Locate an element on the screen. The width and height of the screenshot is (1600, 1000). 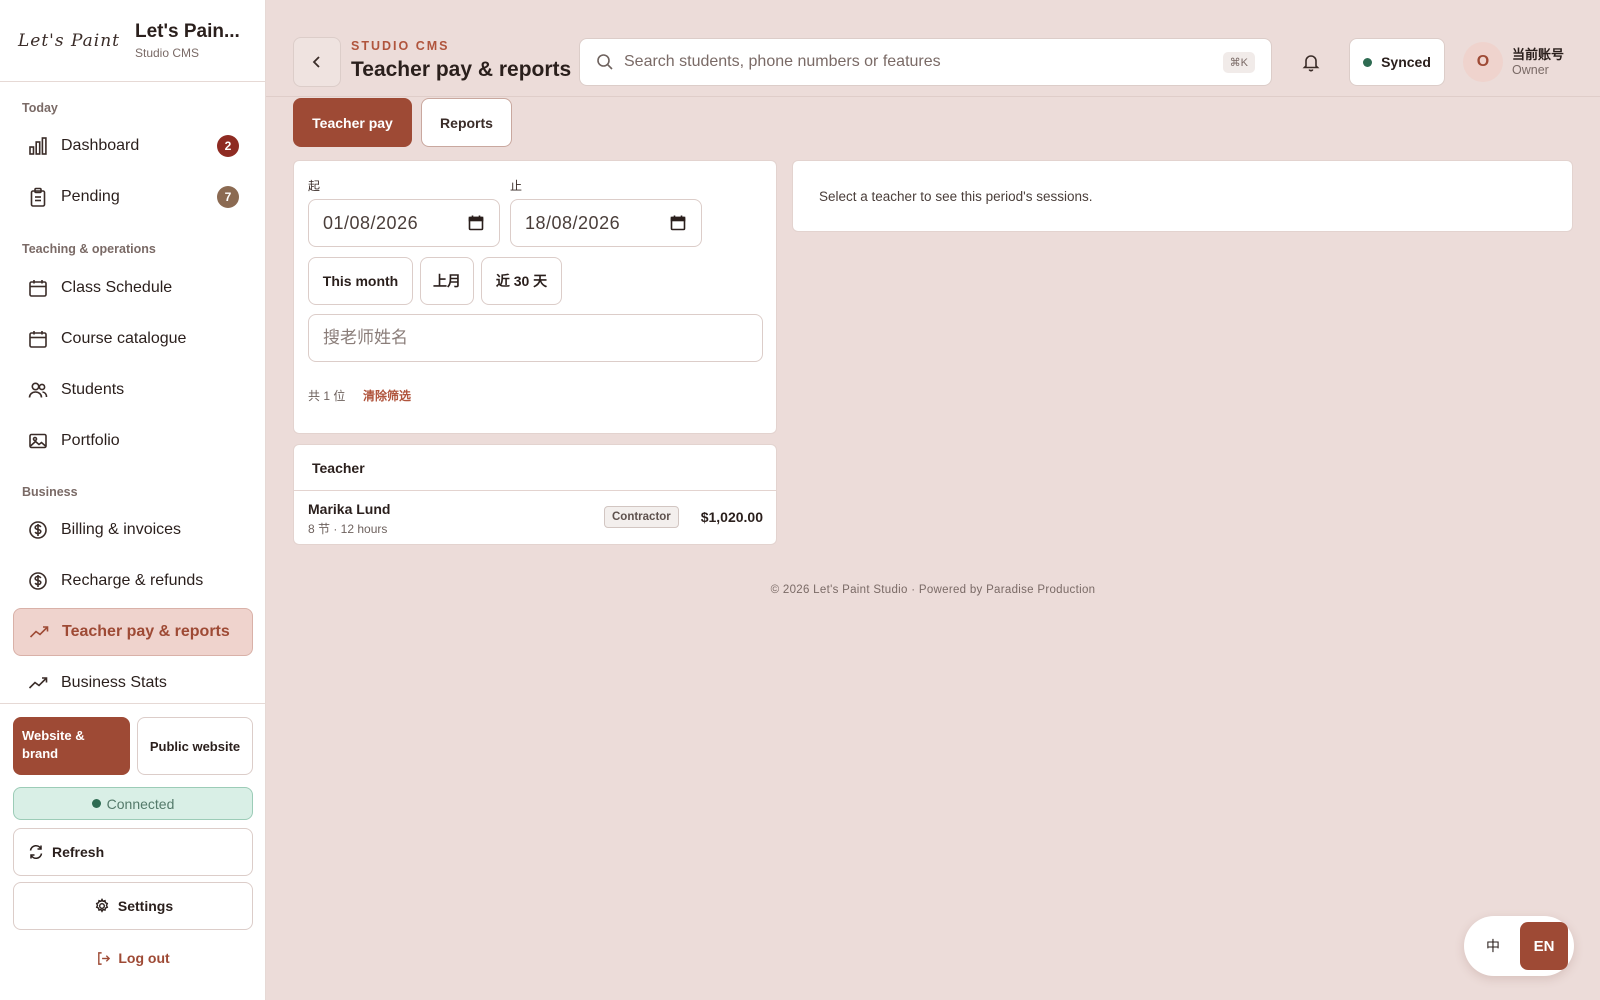
website-brand-button: Website & brand is located at coordinates (71, 746).